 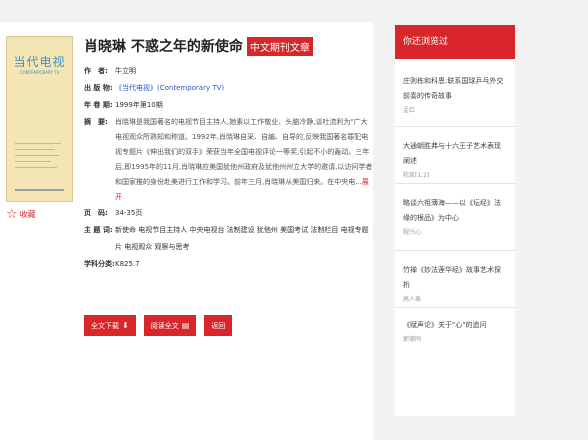 I want to click on item-title: 竹禅《妙法莲华经》故事艺术探析, so click(x=455, y=278).